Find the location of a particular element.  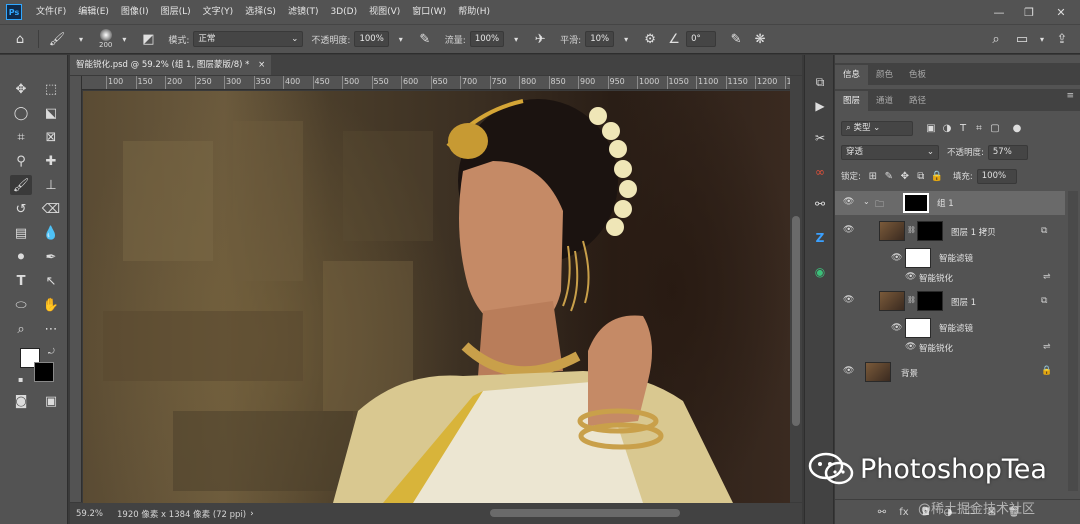

tab-color: 颜色 is located at coordinates (884, 75).